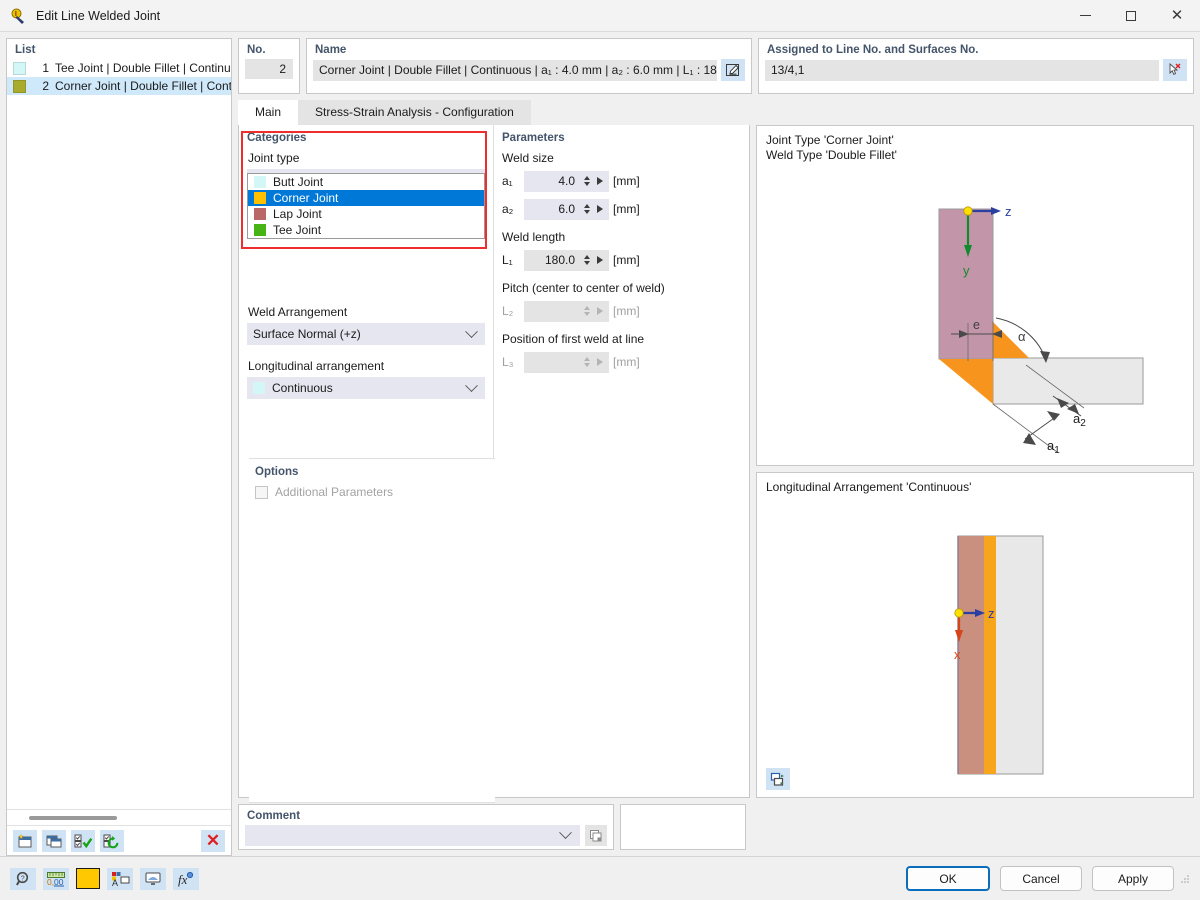 This screenshot has width=1200, height=900. I want to click on assigned-label: Assigned to Line No. and Surfaces No., so click(873, 50).